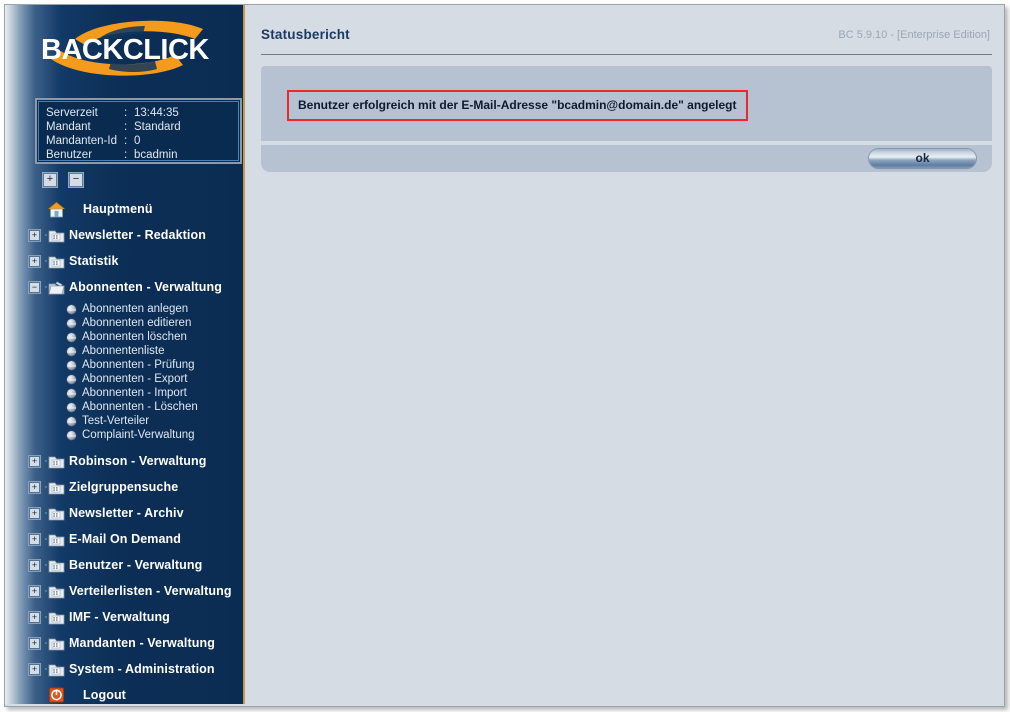 This screenshot has width=1010, height=712. I want to click on nav-node-mandanten-verwaltung: + Mandanten - Verwaltung, so click(124, 643).